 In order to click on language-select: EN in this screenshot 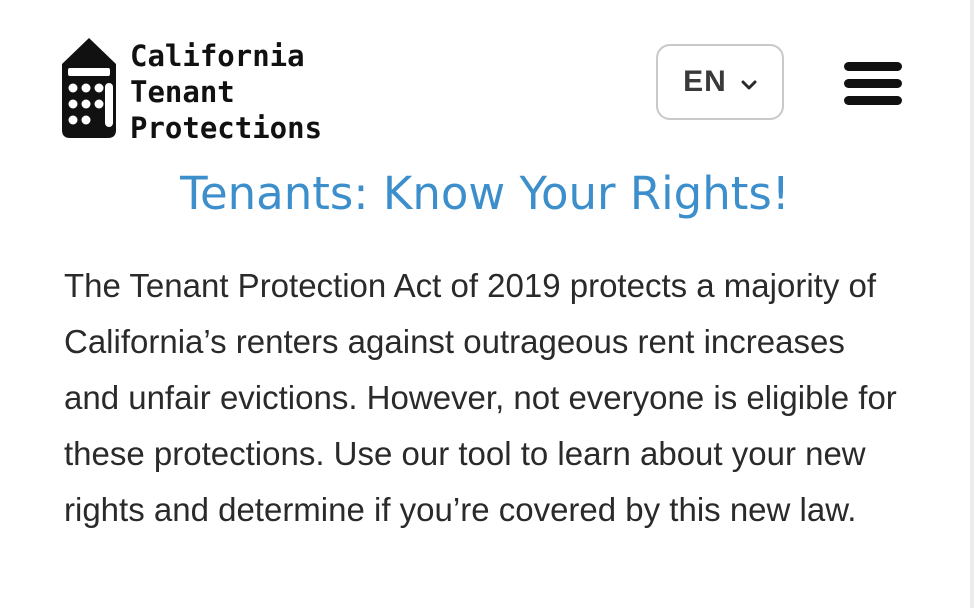, I will do `click(720, 82)`.